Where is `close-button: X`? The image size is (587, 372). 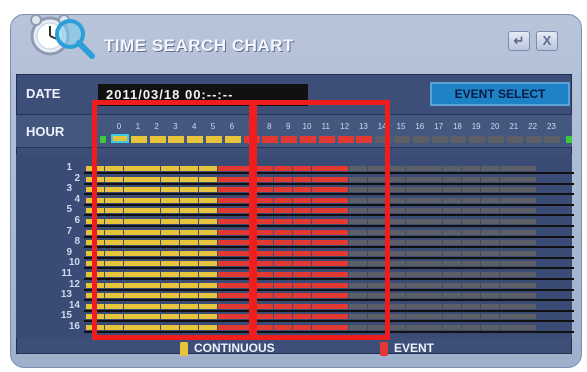
close-button: X is located at coordinates (547, 41).